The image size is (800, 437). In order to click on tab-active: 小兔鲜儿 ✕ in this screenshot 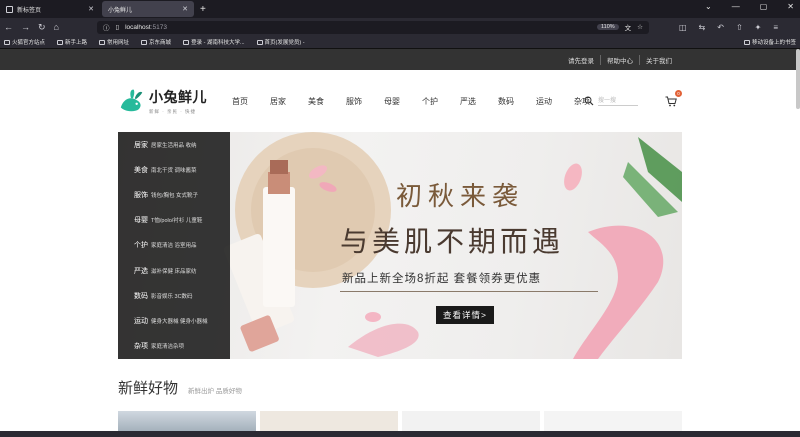, I will do `click(148, 9)`.